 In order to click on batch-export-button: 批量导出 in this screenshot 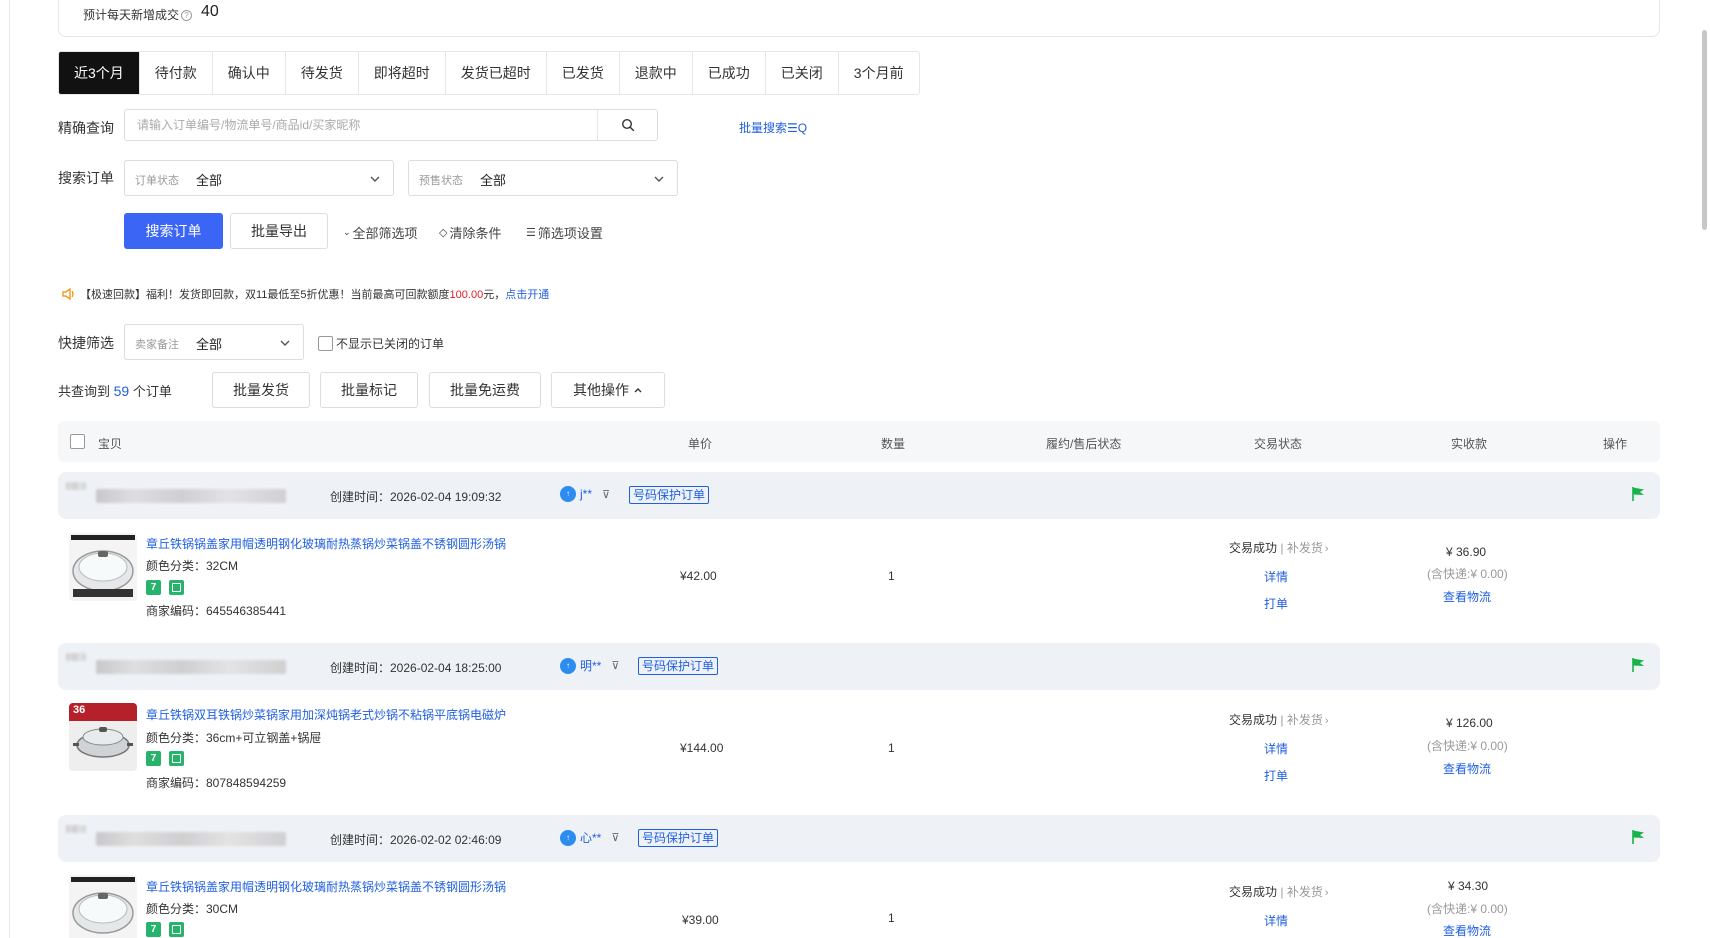, I will do `click(279, 231)`.